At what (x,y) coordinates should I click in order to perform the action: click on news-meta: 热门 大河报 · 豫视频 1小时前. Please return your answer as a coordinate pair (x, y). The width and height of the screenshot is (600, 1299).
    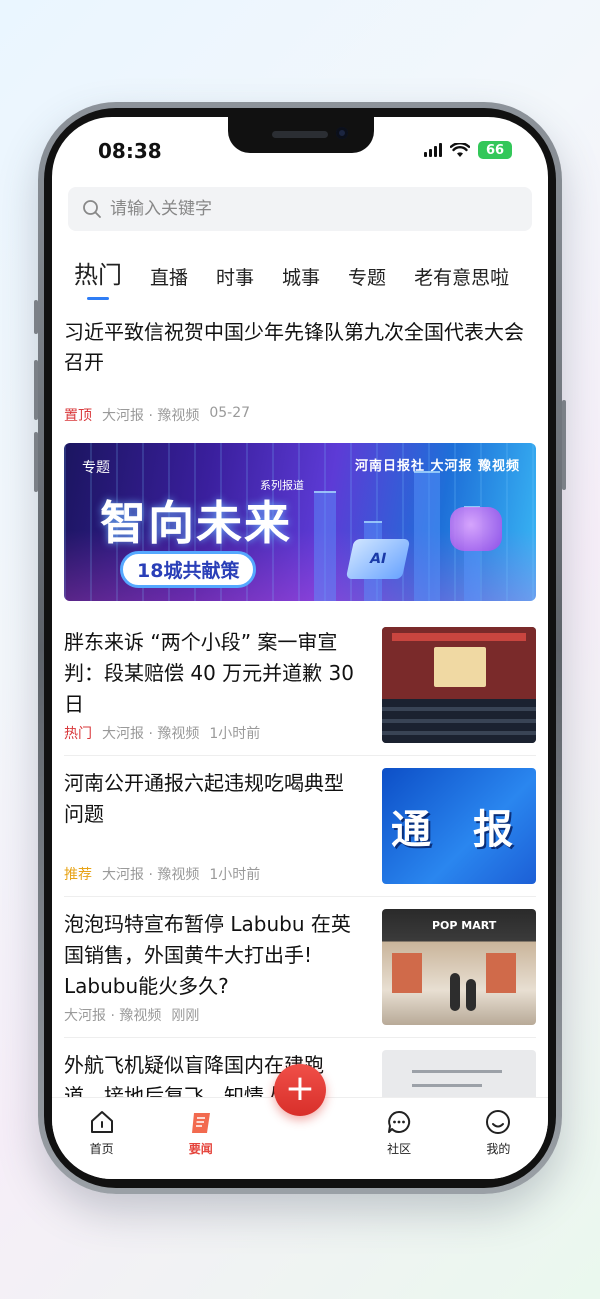
    Looking at the image, I should click on (212, 733).